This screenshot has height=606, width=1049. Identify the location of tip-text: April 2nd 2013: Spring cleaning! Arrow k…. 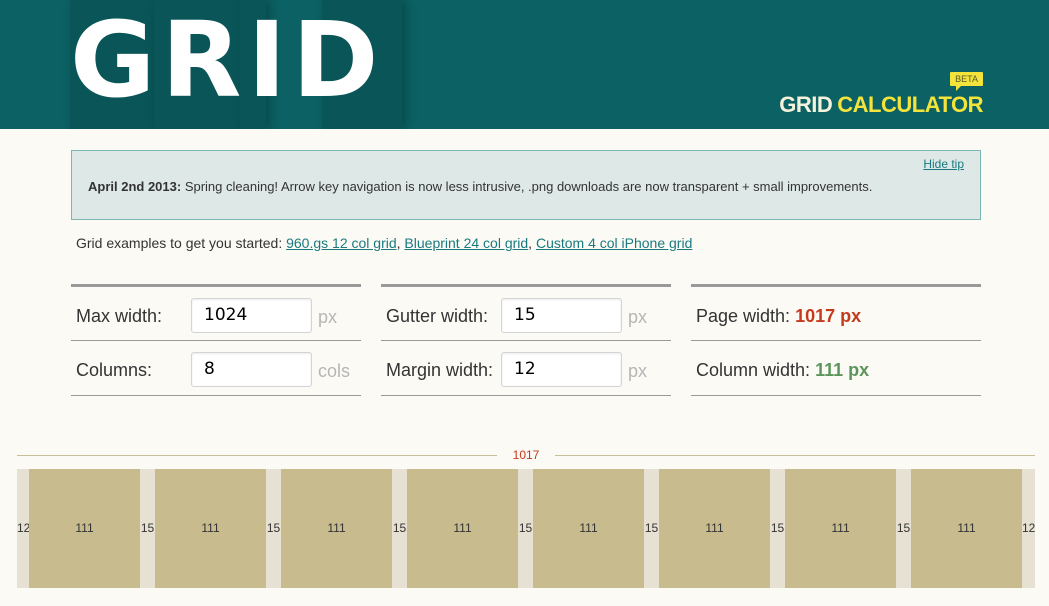
(480, 186).